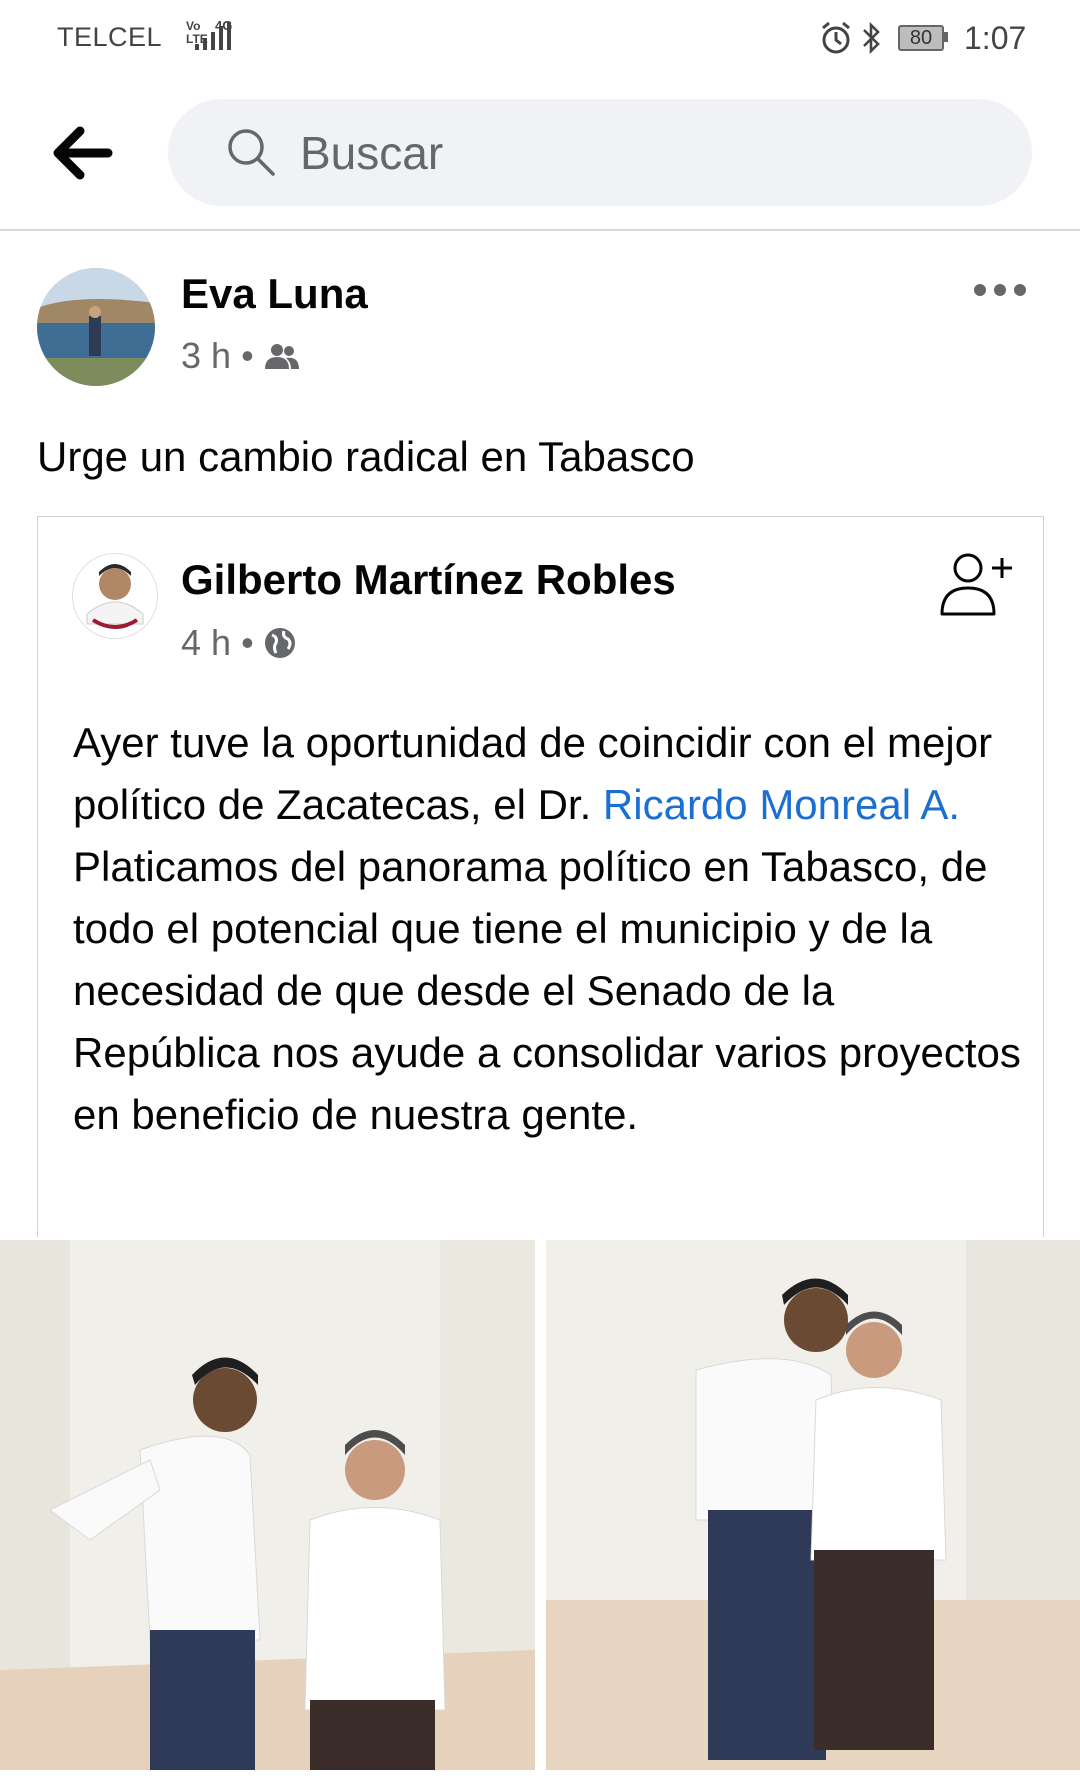 The image size is (1080, 1781). What do you see at coordinates (946, 37) in the screenshot?
I see `battery-icon` at bounding box center [946, 37].